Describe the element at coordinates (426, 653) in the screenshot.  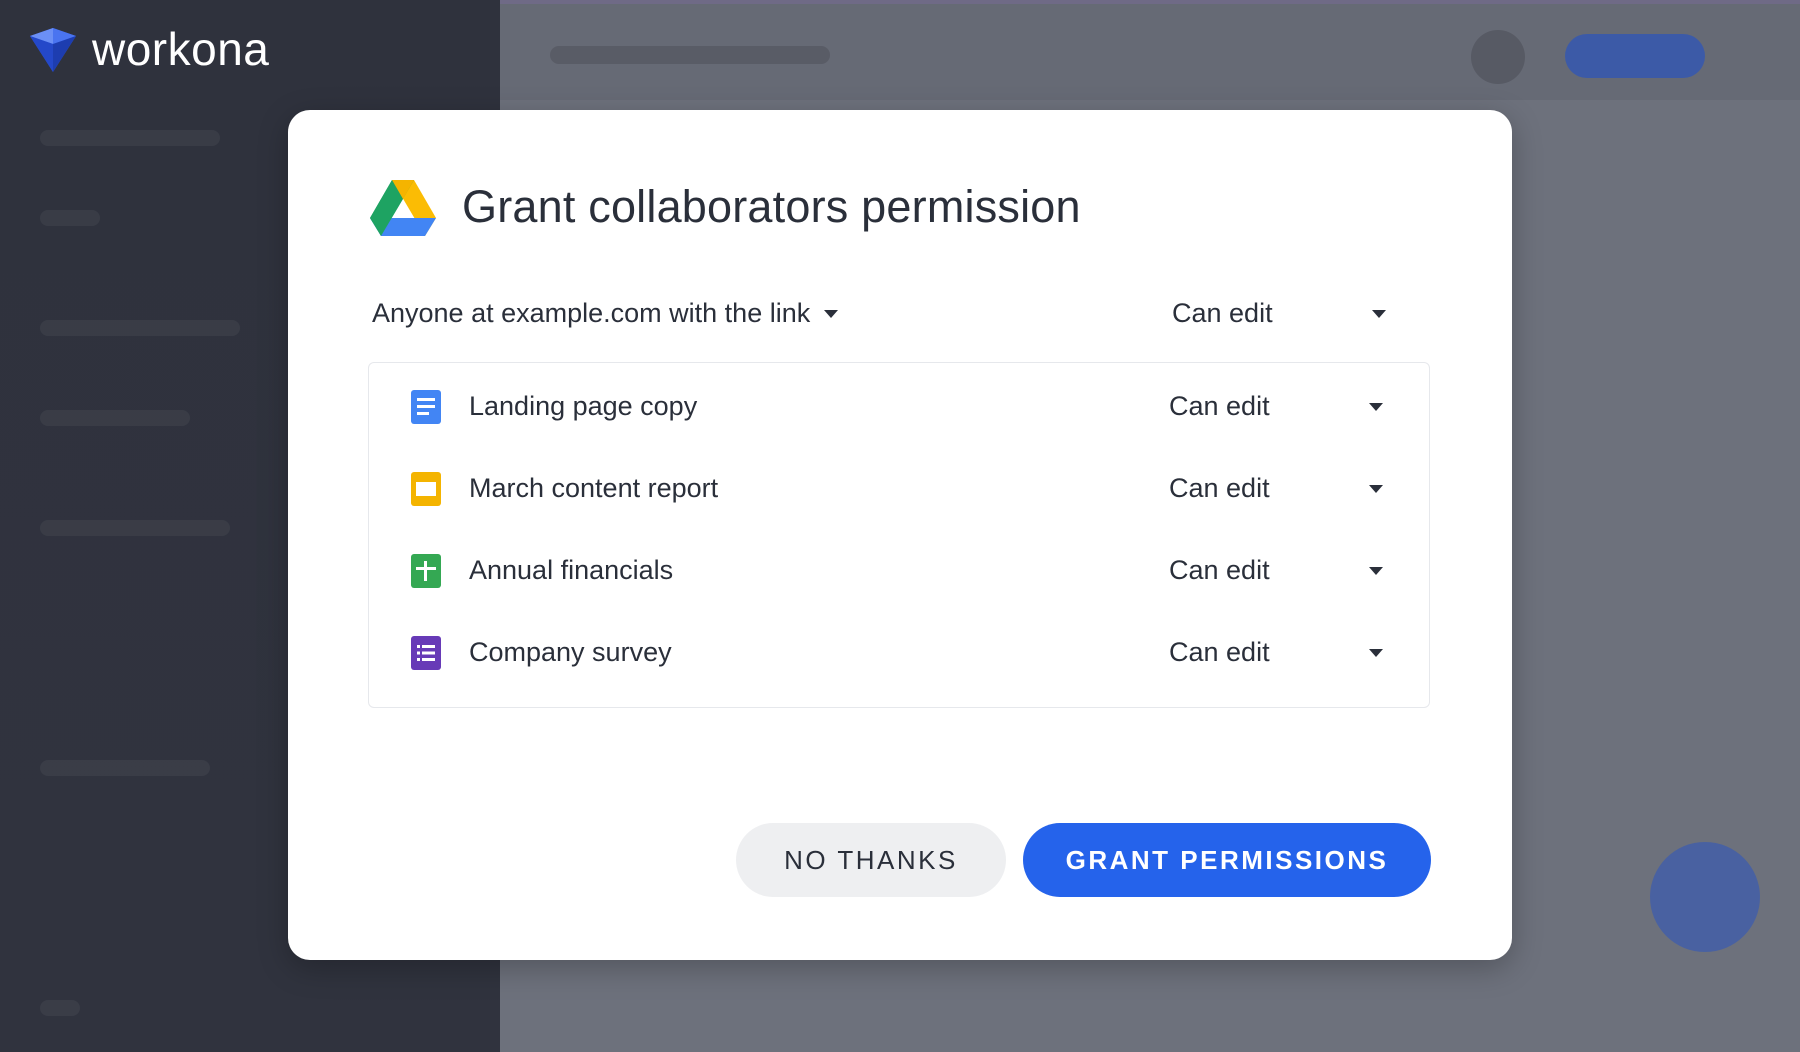
I see `google-forms-icon` at that location.